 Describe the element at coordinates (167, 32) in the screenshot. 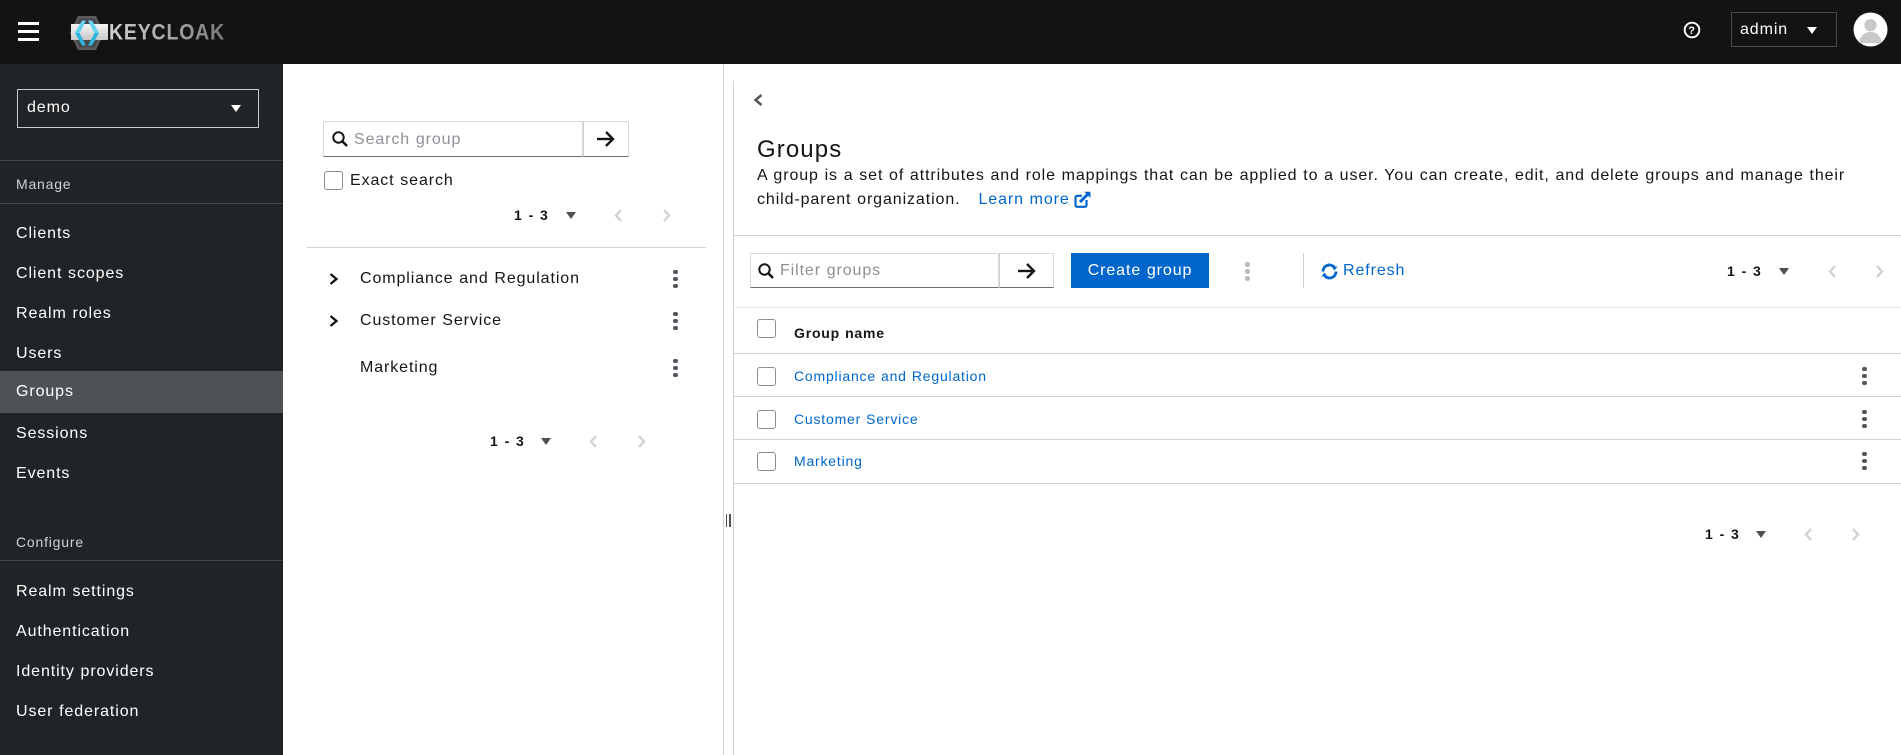

I see `svg-text: KEYCLOAK` at that location.